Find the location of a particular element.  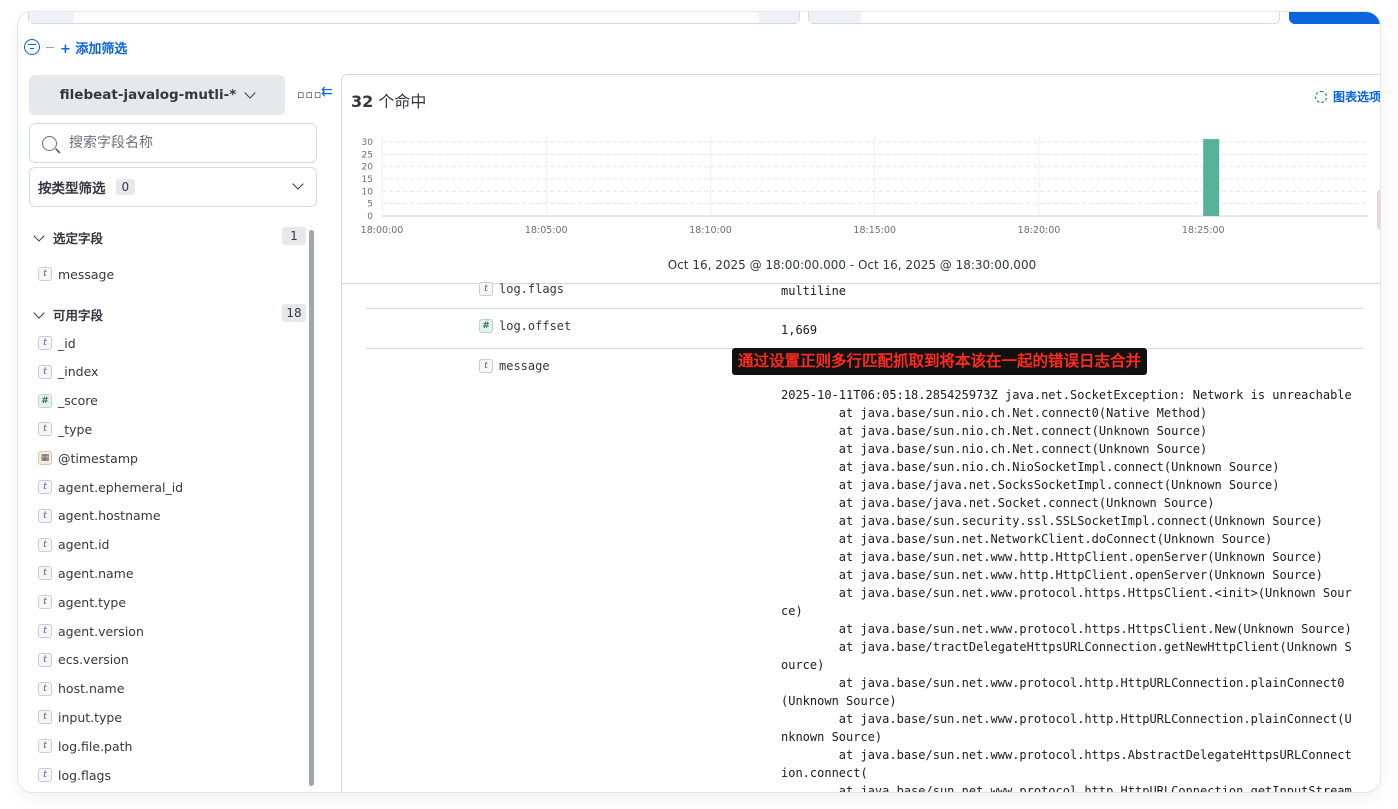

doc-field-value: multiline is located at coordinates (814, 291).